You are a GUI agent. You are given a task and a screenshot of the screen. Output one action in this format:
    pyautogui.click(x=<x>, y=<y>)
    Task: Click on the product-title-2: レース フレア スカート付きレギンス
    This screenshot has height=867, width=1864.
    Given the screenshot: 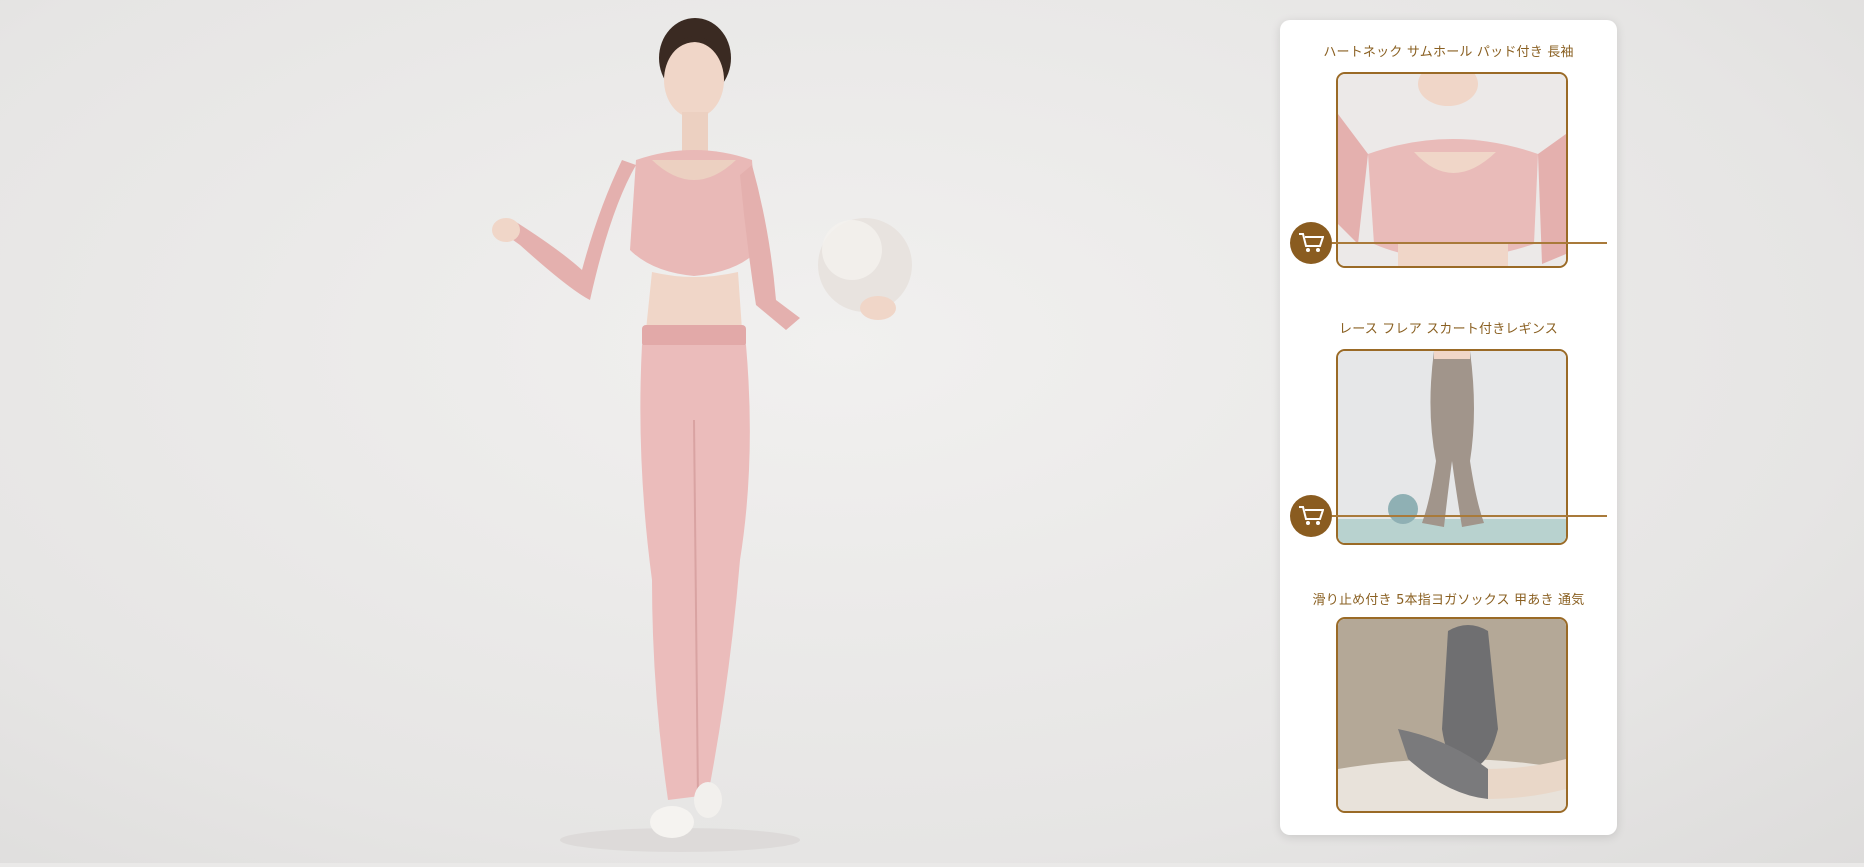 What is the action you would take?
    pyautogui.click(x=1448, y=327)
    